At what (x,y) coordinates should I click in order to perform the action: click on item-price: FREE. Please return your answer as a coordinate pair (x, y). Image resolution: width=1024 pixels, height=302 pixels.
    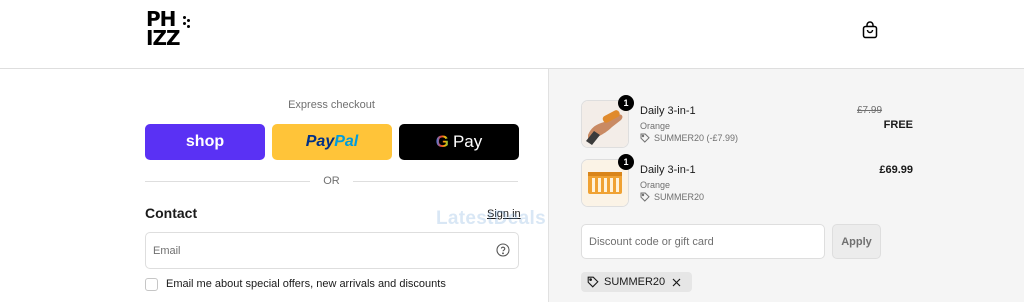
    Looking at the image, I should click on (898, 125).